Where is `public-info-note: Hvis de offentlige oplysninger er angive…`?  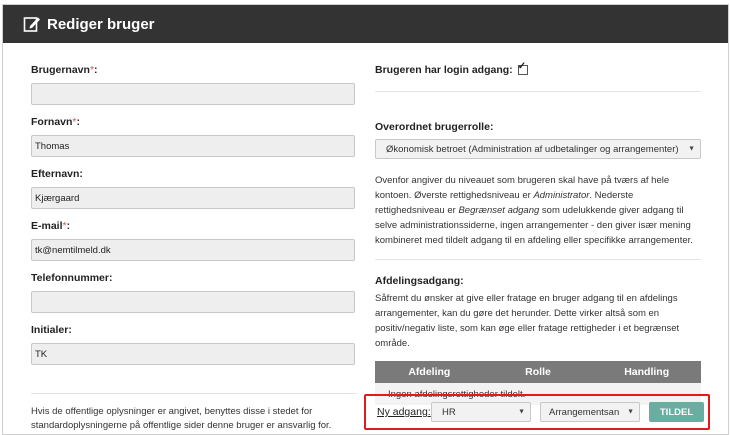 public-info-note: Hvis de offentlige oplysninger er angive… is located at coordinates (181, 418).